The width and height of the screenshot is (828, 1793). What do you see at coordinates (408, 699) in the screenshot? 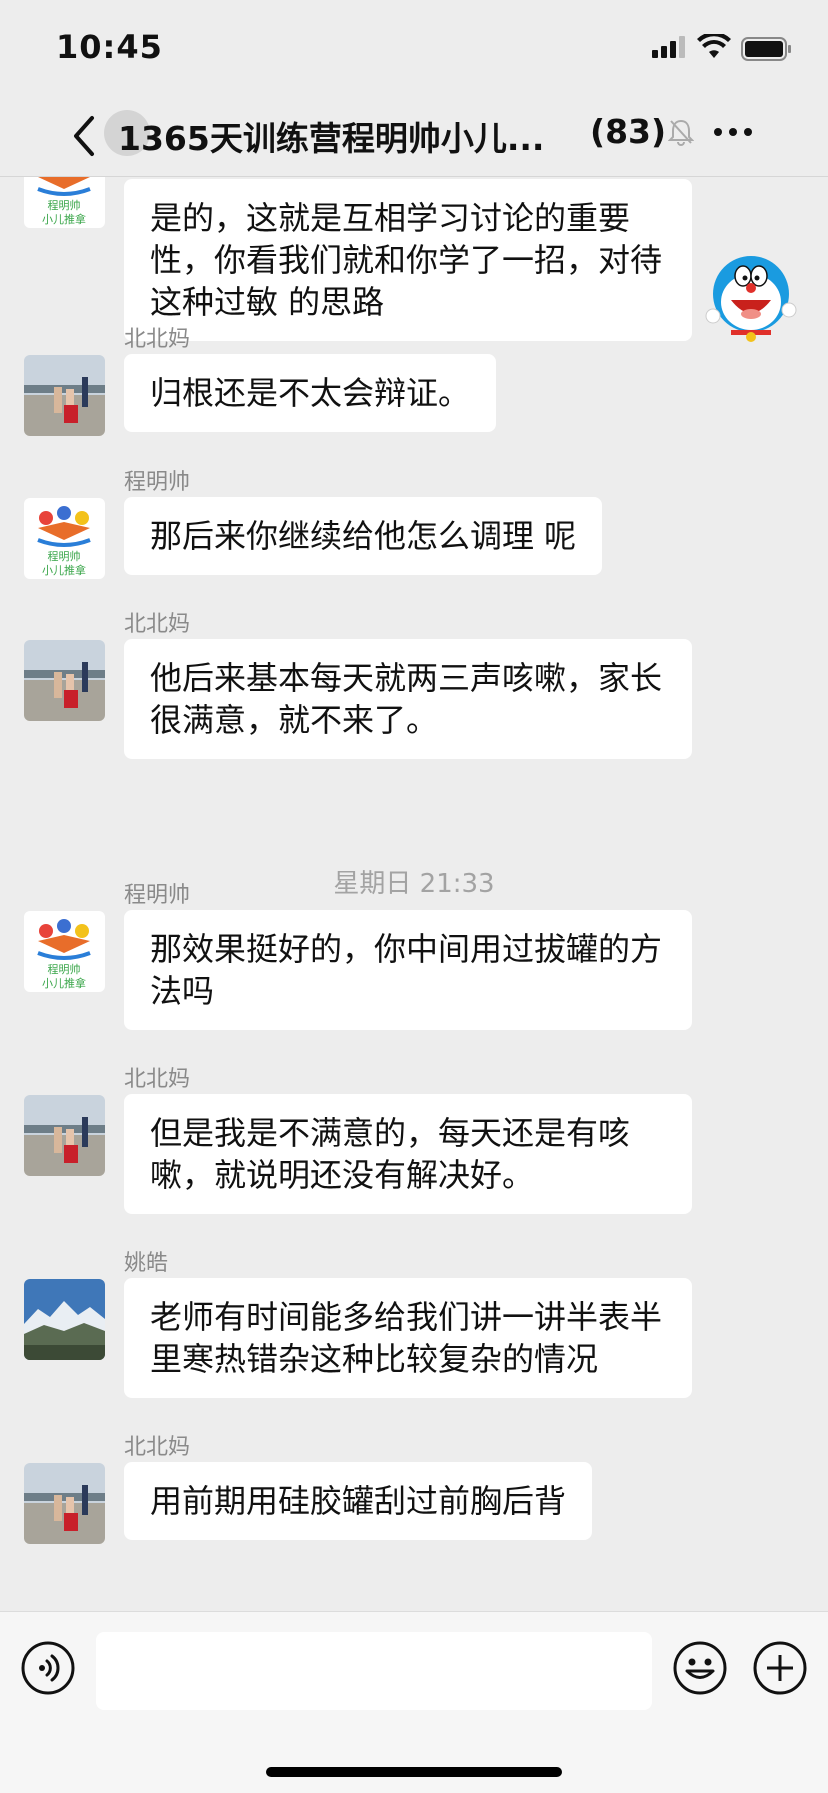
I see `message-bubble: 他后来基本每天就两三声咳嗽，家长很满意，就不来了。` at bounding box center [408, 699].